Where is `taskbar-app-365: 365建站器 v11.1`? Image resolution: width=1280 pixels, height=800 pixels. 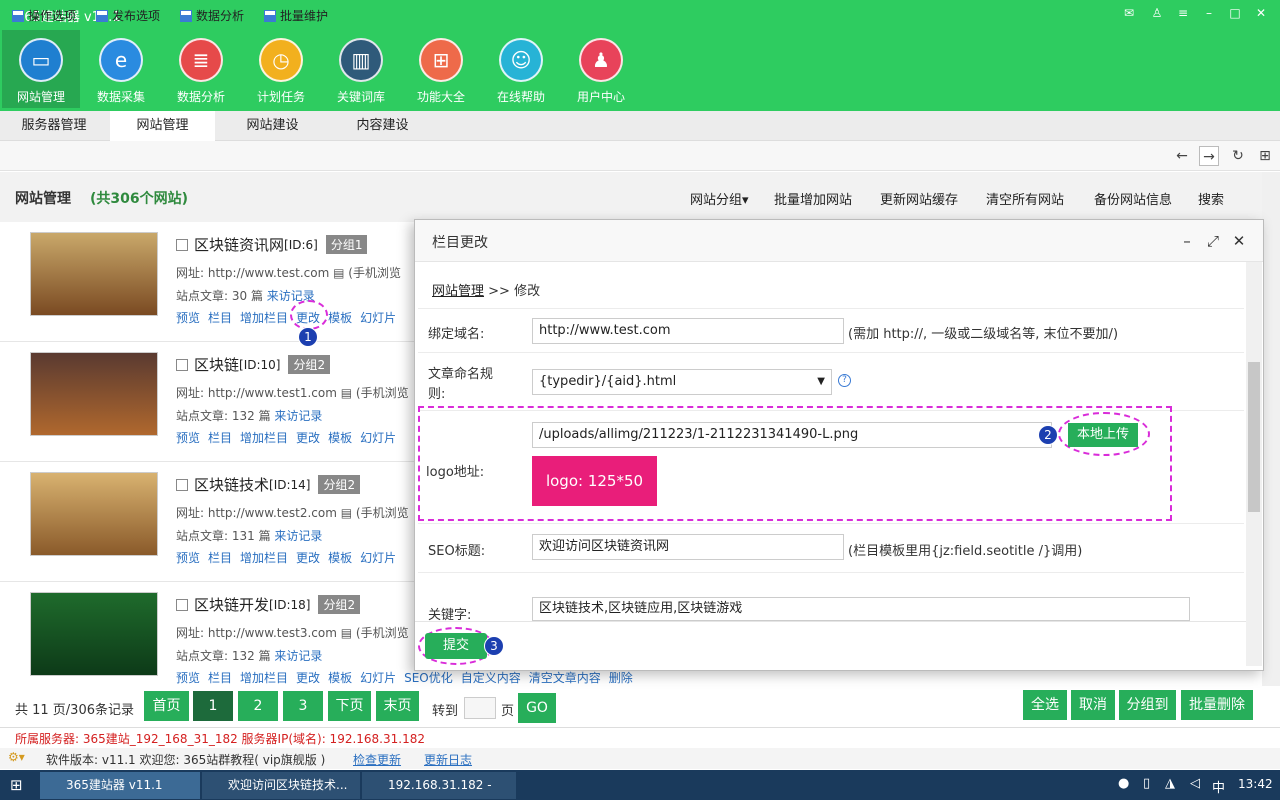
taskbar-app-365: 365建站器 v11.1 is located at coordinates (120, 785).